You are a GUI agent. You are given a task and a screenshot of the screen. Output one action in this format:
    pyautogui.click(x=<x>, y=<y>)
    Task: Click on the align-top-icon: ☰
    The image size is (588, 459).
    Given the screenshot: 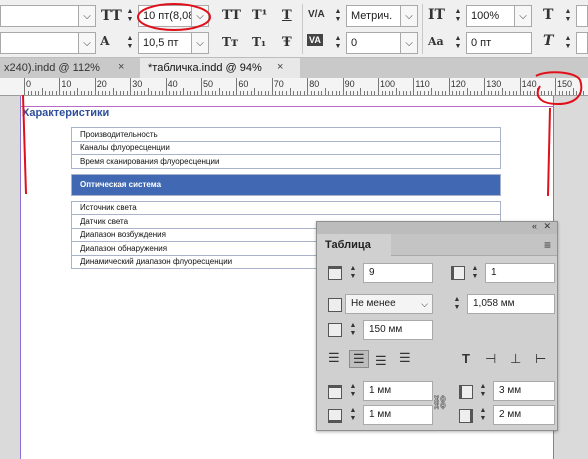 What is the action you would take?
    pyautogui.click(x=334, y=358)
    